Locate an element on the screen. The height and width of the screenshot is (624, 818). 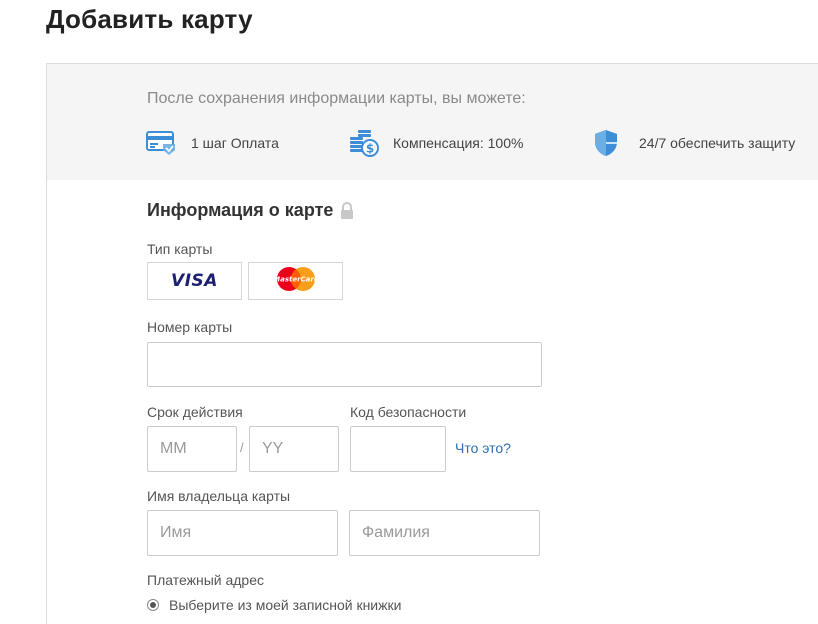
benefit-one-step-payment: 1 шаг Оплата is located at coordinates (212, 143).